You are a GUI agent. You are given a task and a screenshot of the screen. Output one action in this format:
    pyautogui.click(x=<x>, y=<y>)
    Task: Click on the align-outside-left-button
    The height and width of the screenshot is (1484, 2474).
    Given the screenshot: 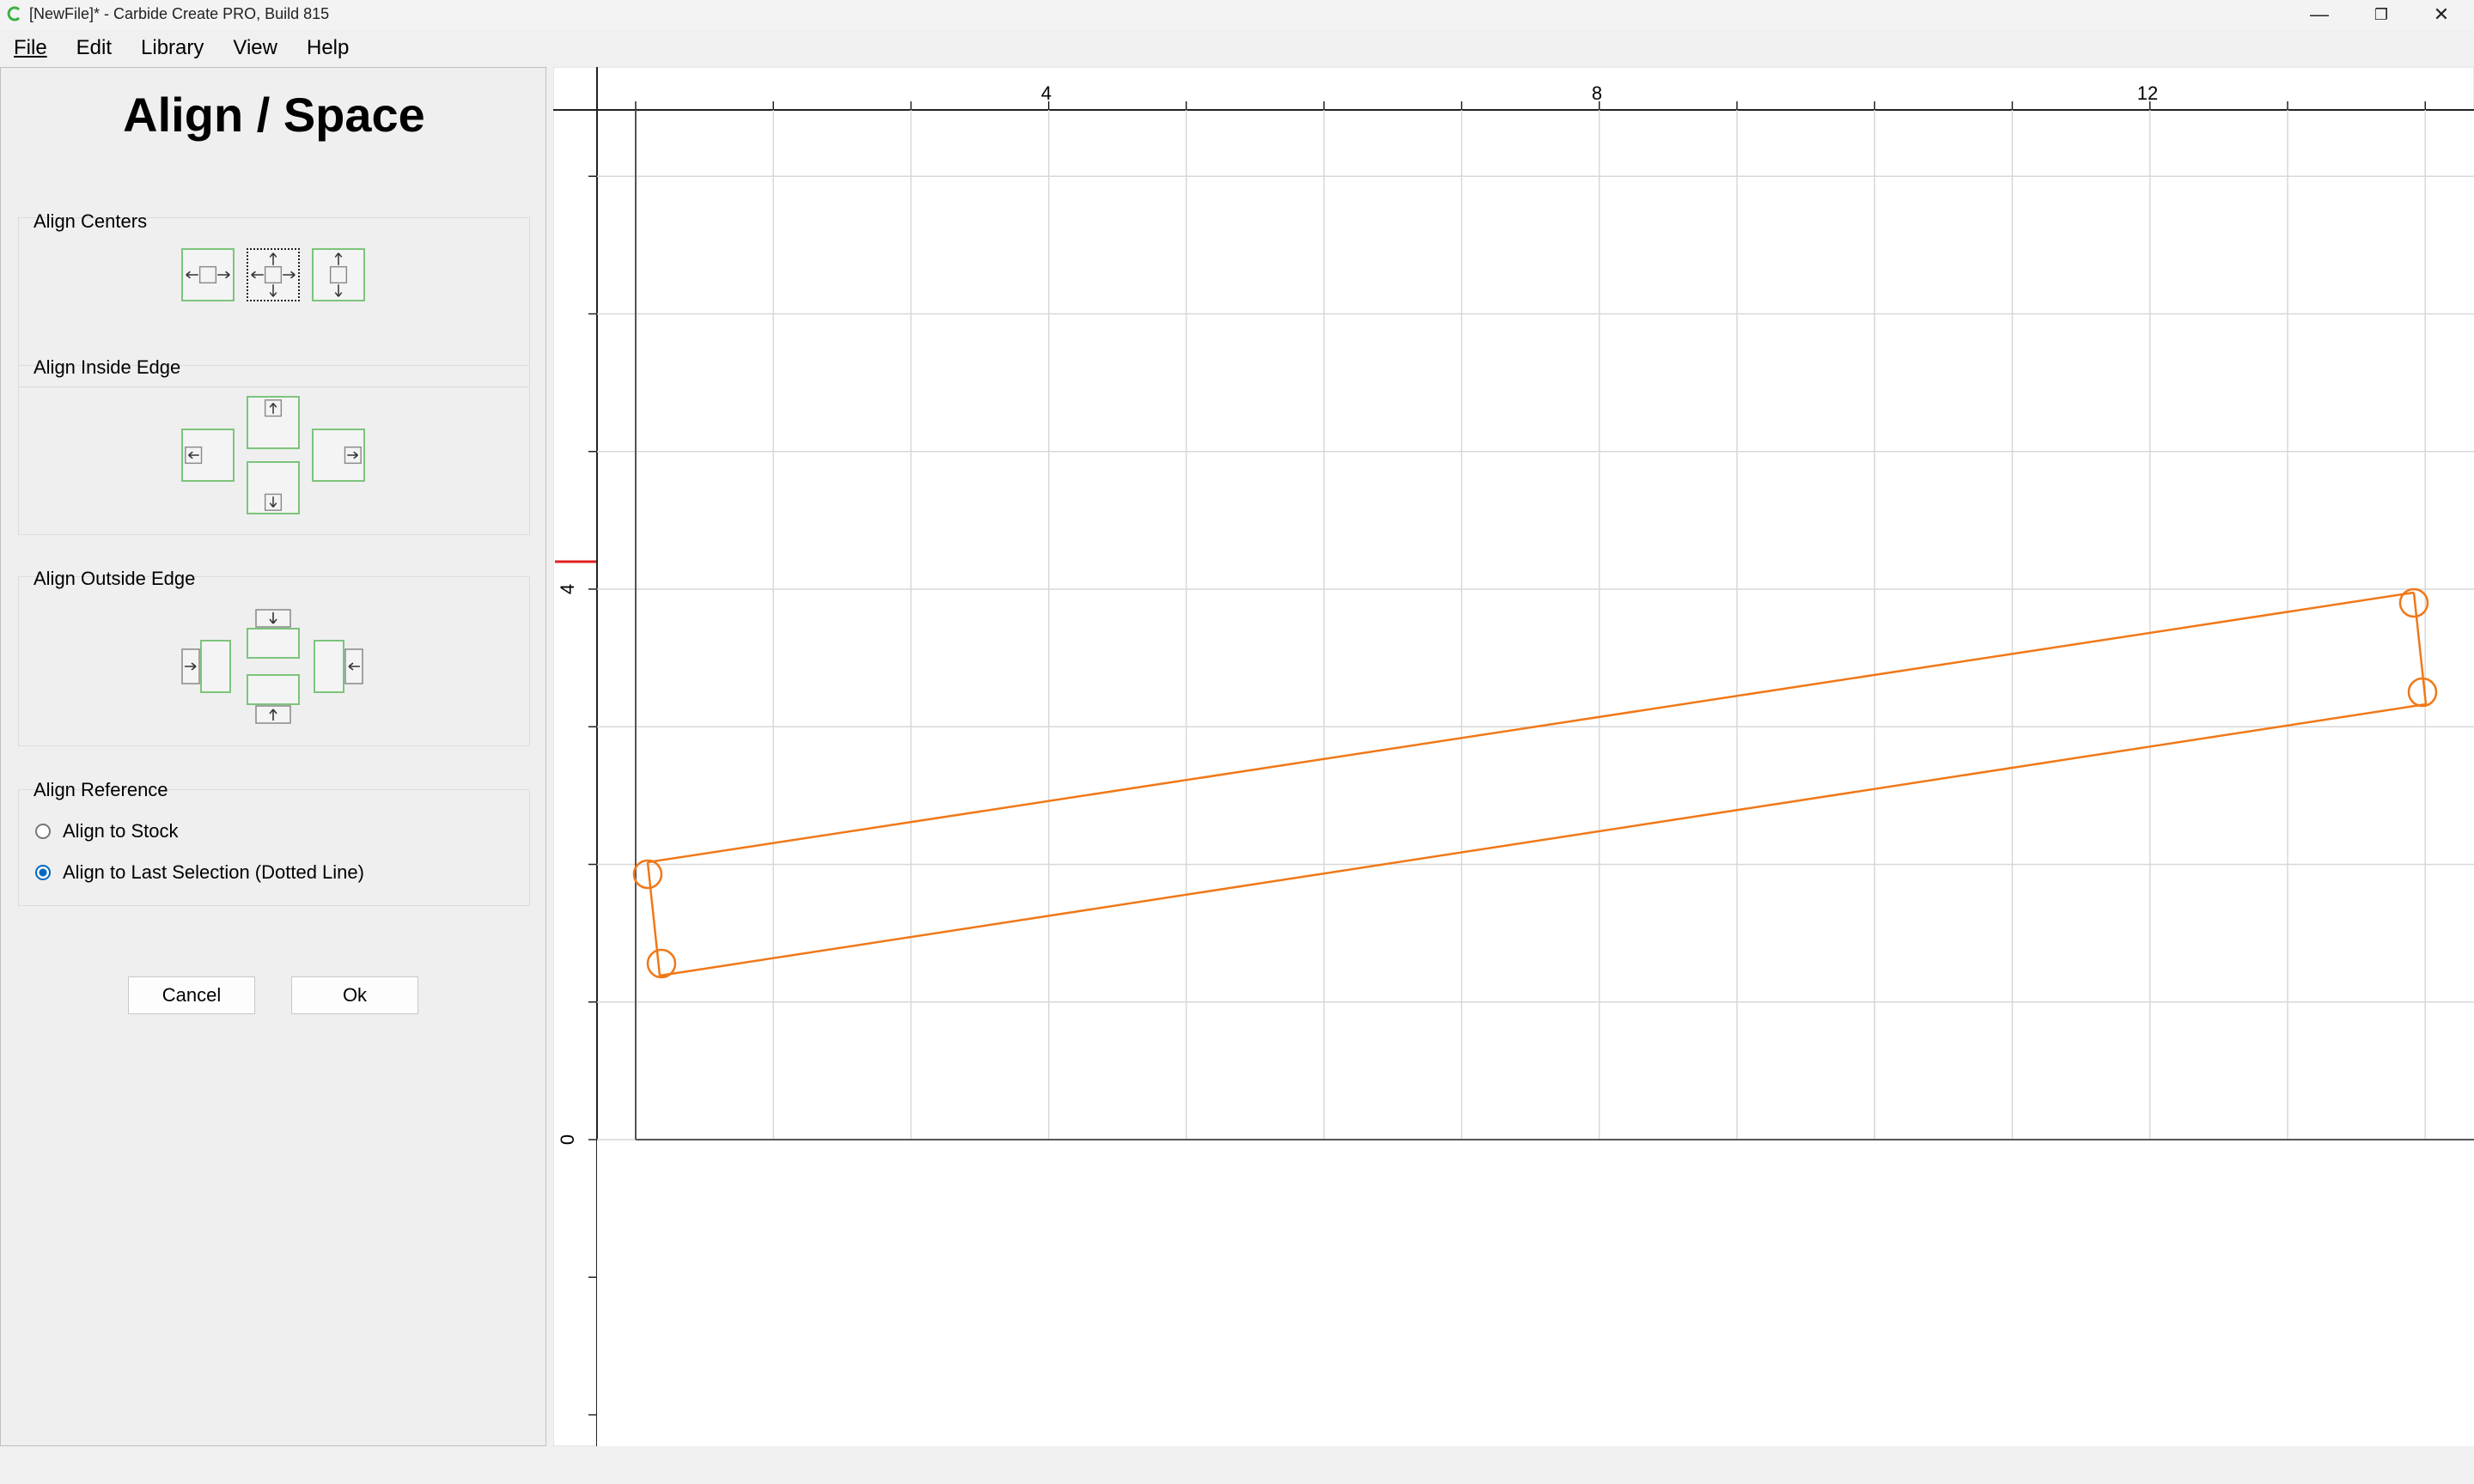 What is the action you would take?
    pyautogui.click(x=215, y=666)
    